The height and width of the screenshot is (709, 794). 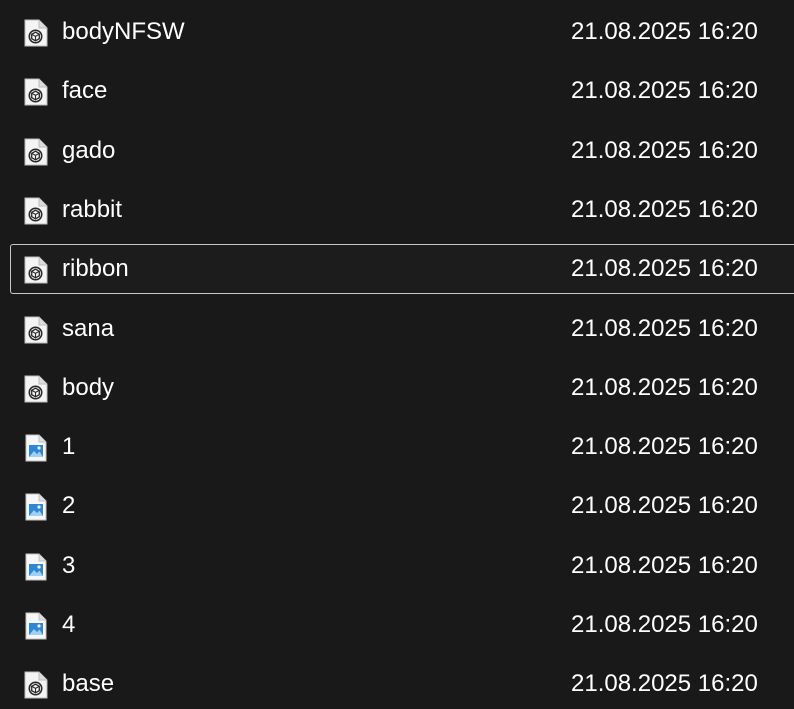 I want to click on file-row: bodyNFSW 21.08.2025 16:20, so click(x=402, y=32).